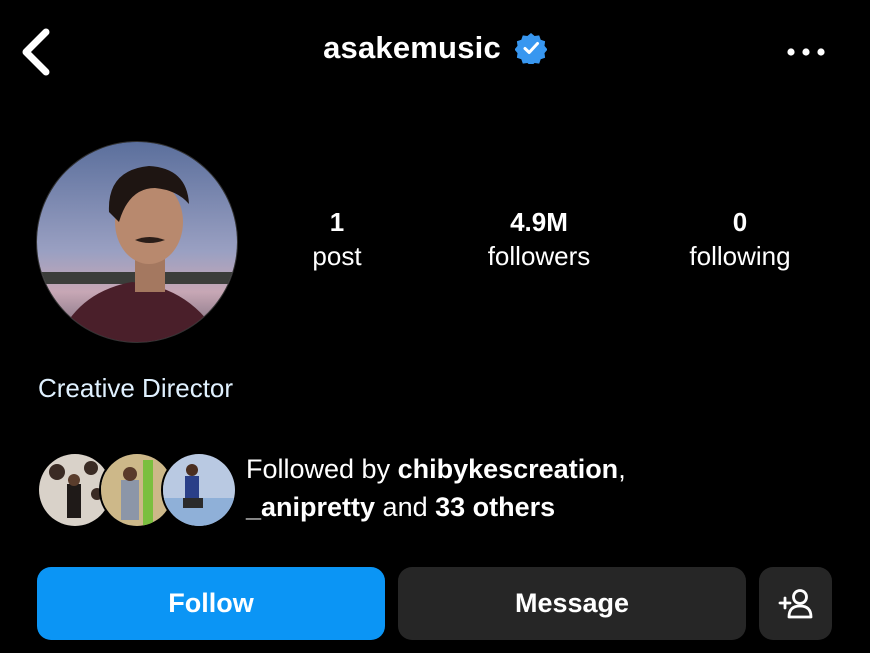  Describe the element at coordinates (136, 388) in the screenshot. I see `profile-bio: Creative Director` at that location.